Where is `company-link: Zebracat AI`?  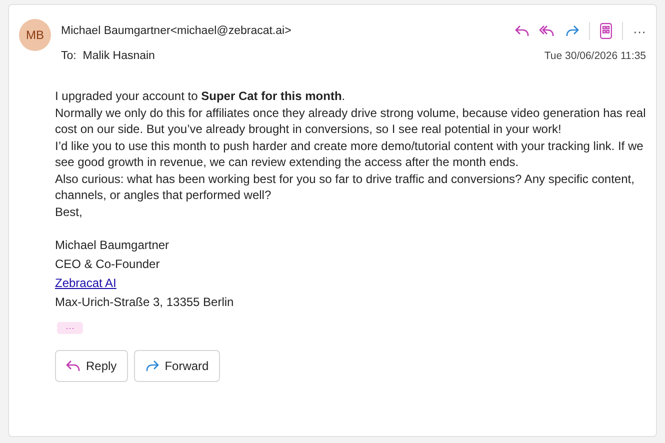
company-link: Zebracat AI is located at coordinates (85, 283).